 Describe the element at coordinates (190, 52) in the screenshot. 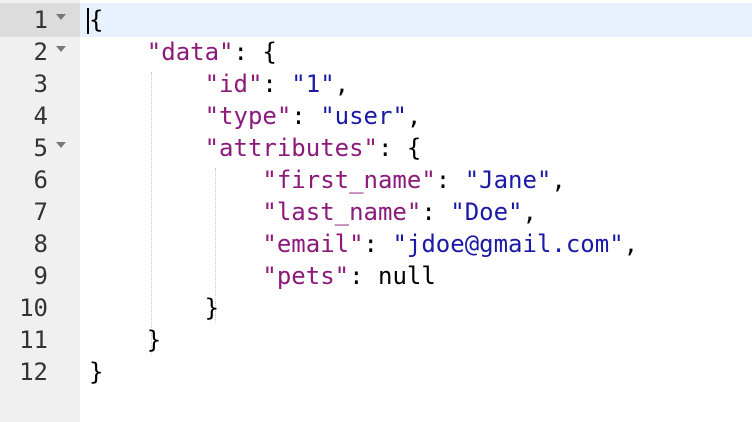

I see `json-key: "data"` at that location.